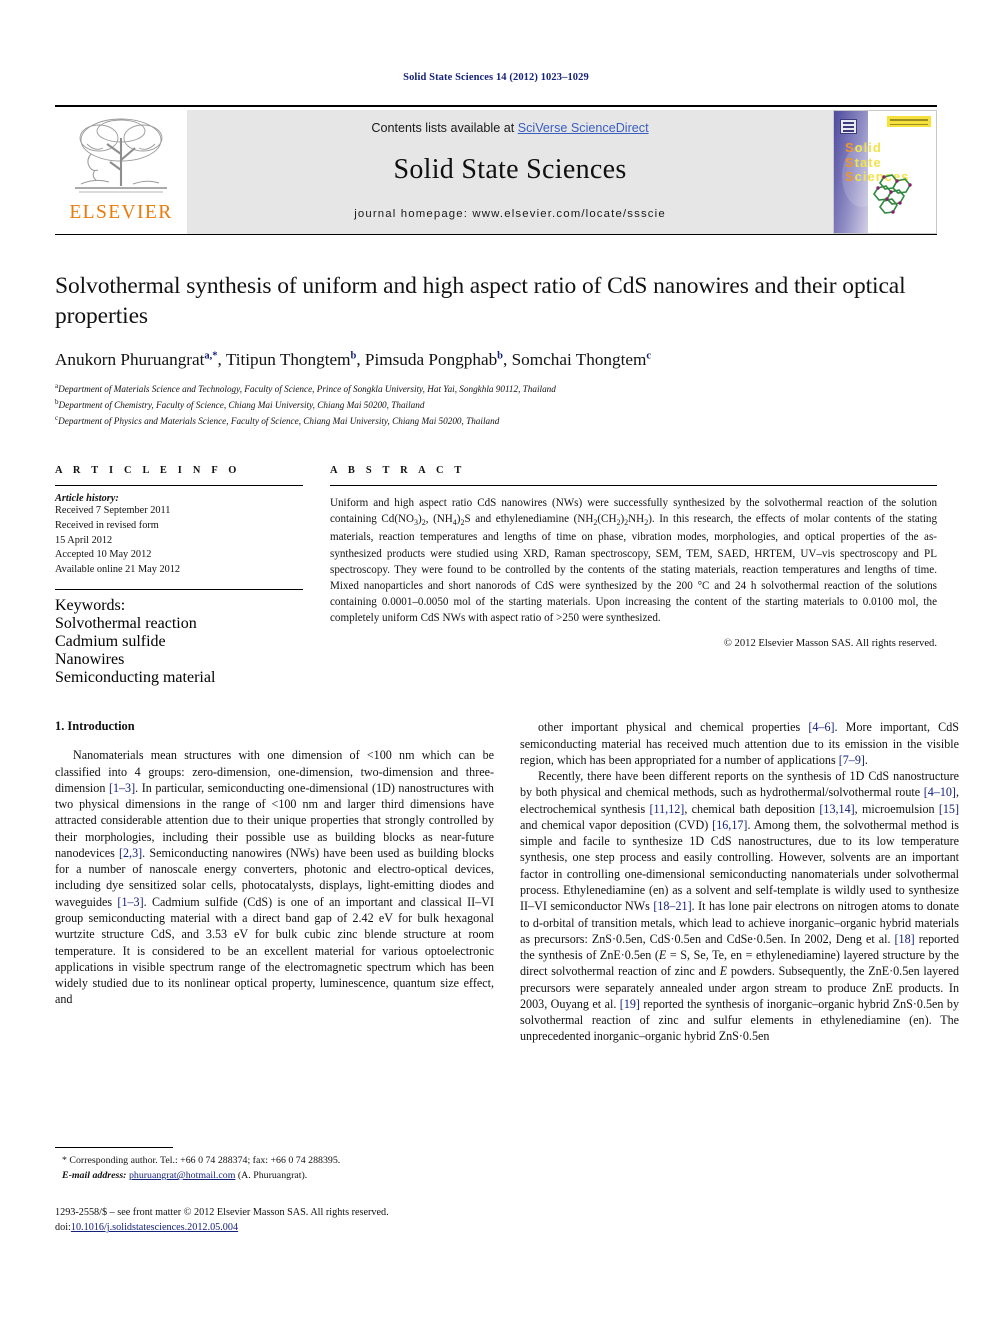 This screenshot has width=992, height=1323. What do you see at coordinates (868, 162) in the screenshot?
I see `cover-line2-rest: tate` at bounding box center [868, 162].